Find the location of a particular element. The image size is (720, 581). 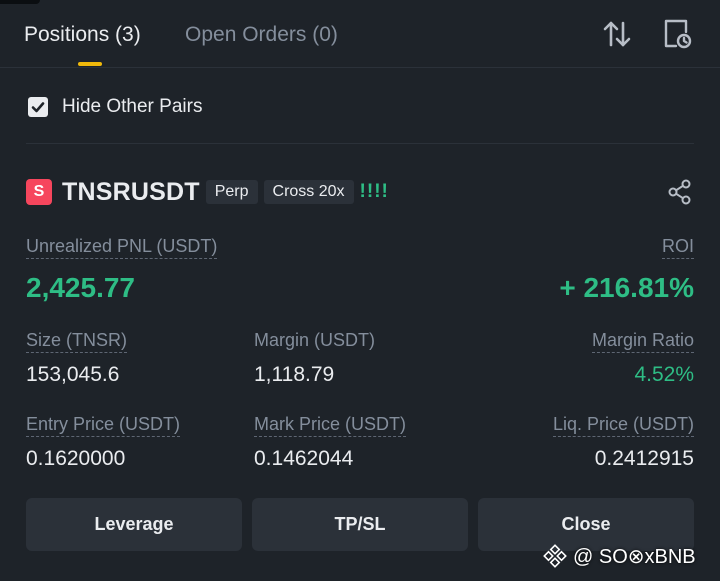

short-side-badge: S is located at coordinates (39, 192).